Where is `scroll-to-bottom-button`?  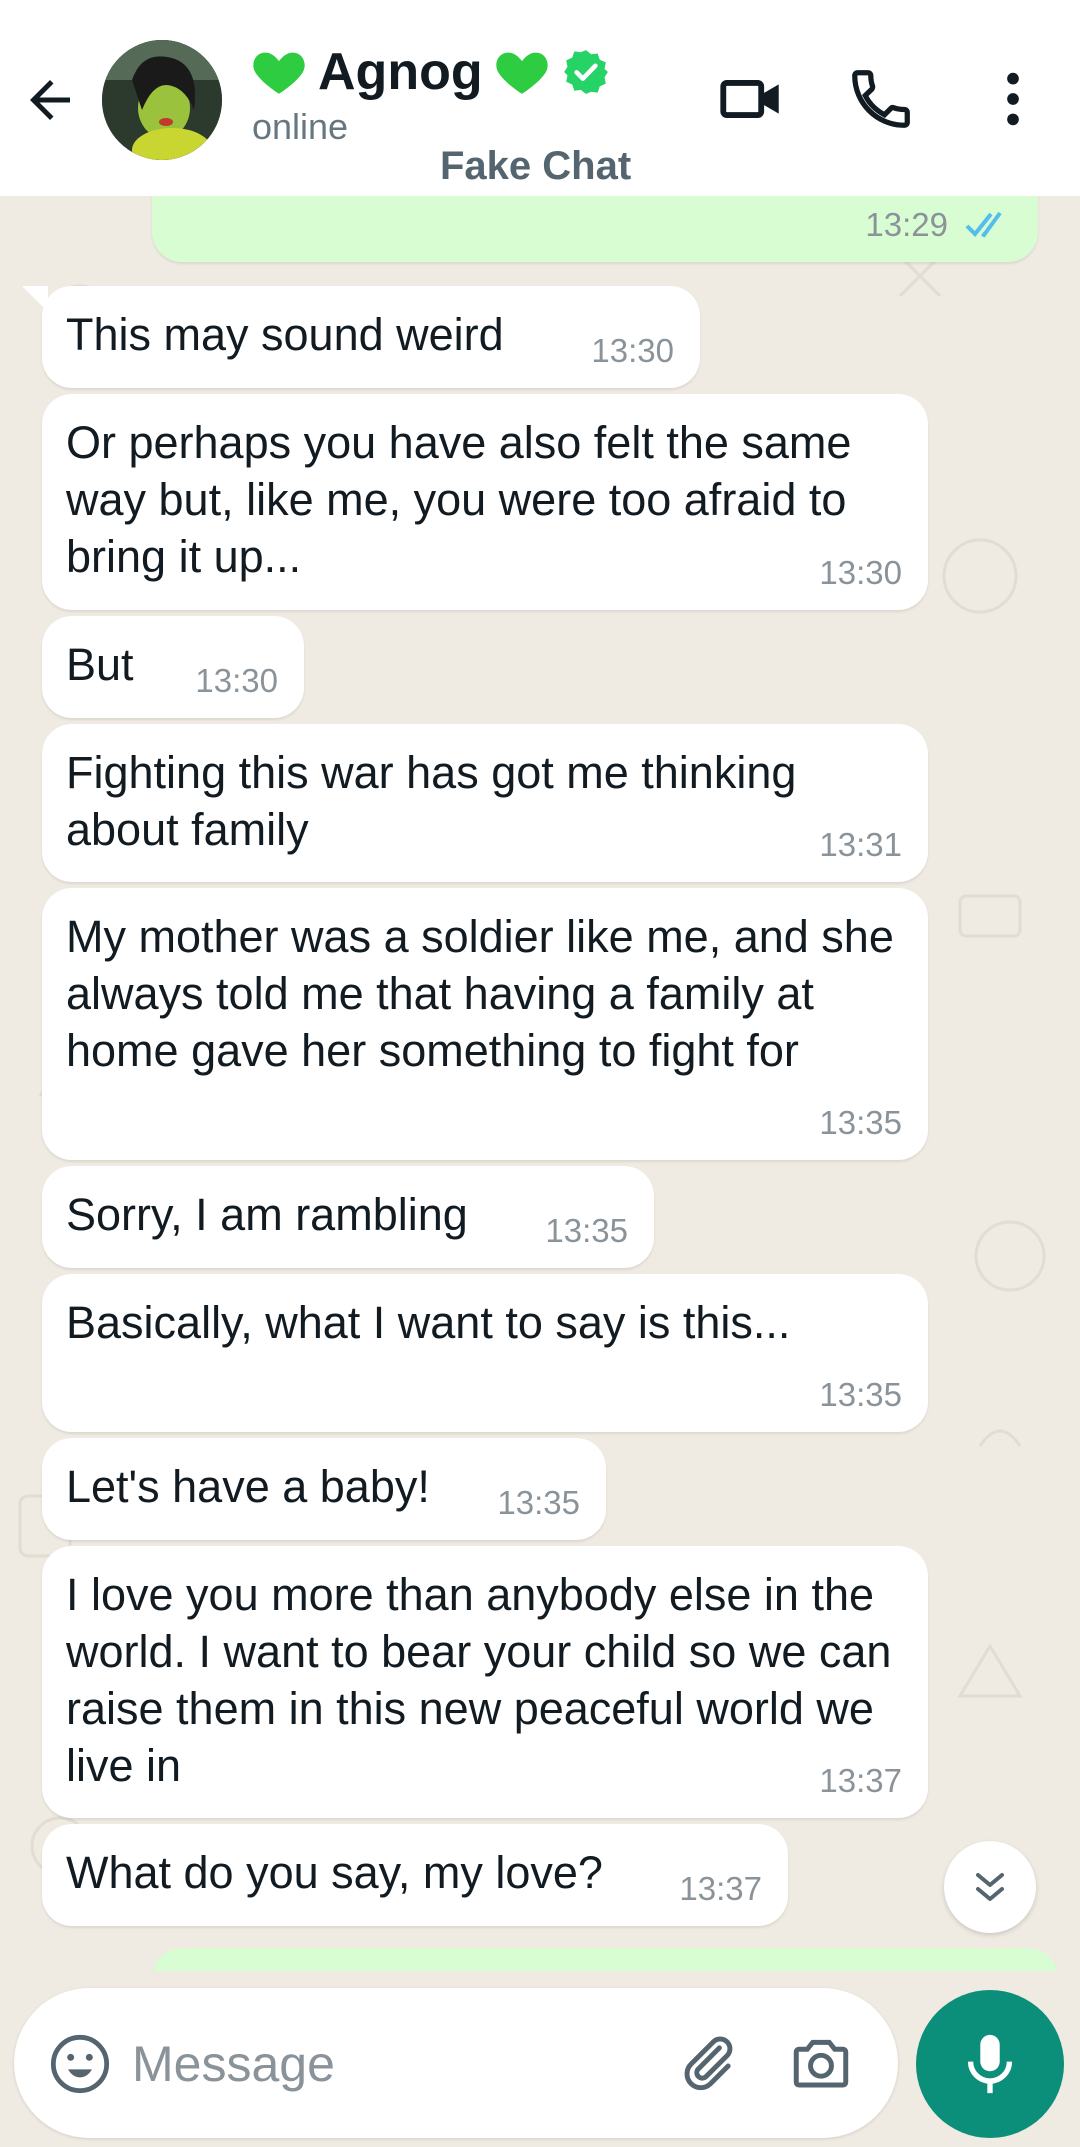 scroll-to-bottom-button is located at coordinates (990, 1887).